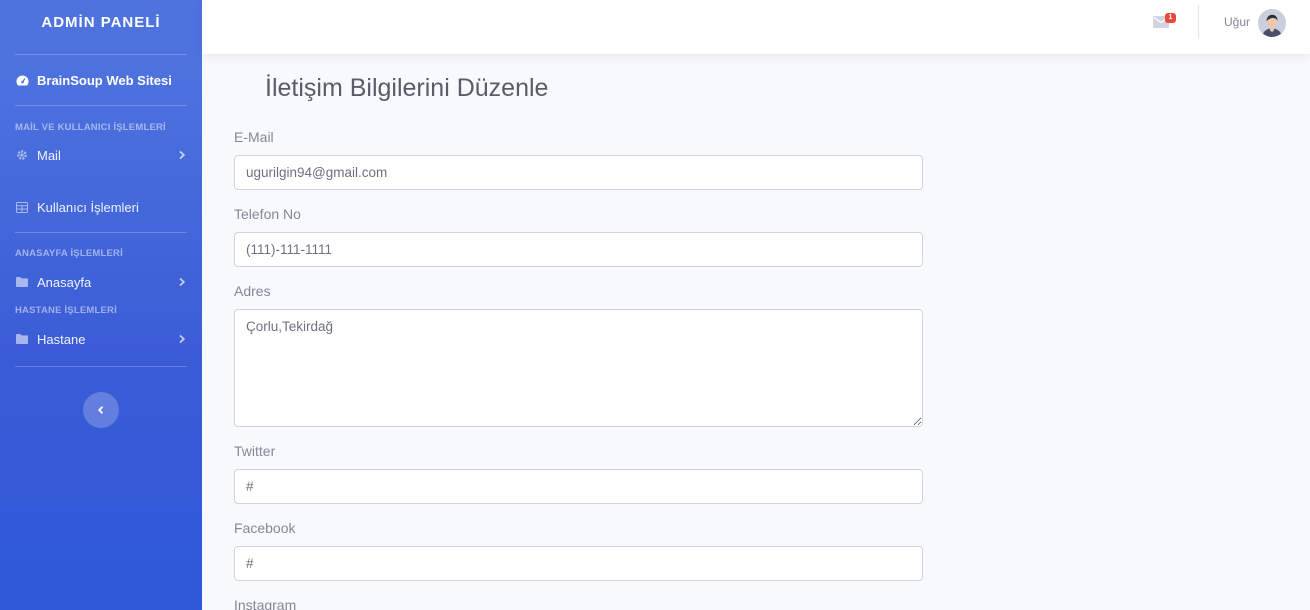 The image size is (1310, 610). Describe the element at coordinates (578, 563) in the screenshot. I see `facebook-field` at that location.